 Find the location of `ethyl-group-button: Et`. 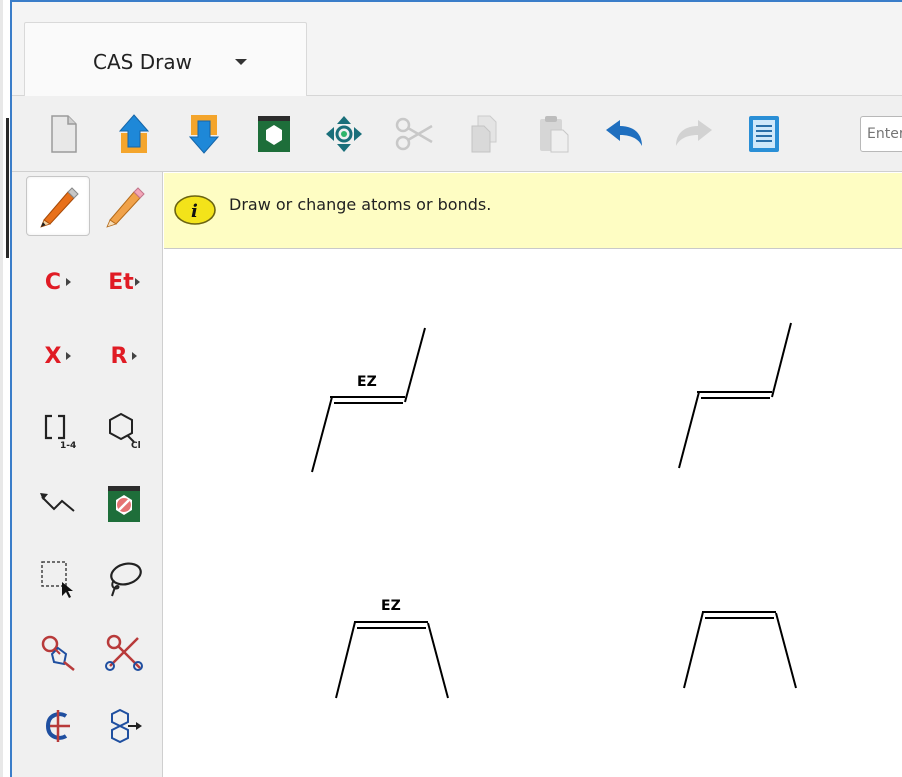

ethyl-group-button: Et is located at coordinates (124, 282).